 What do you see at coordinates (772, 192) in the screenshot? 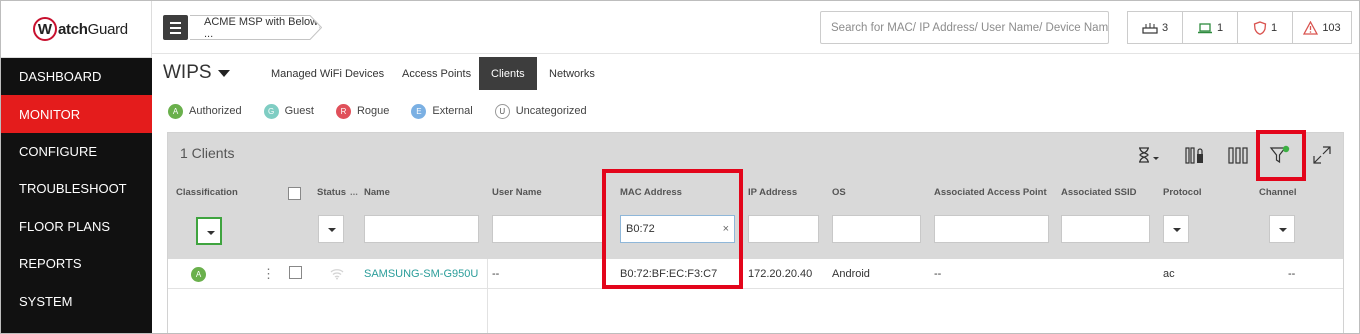
I see `column-ip-address: IP Address` at bounding box center [772, 192].